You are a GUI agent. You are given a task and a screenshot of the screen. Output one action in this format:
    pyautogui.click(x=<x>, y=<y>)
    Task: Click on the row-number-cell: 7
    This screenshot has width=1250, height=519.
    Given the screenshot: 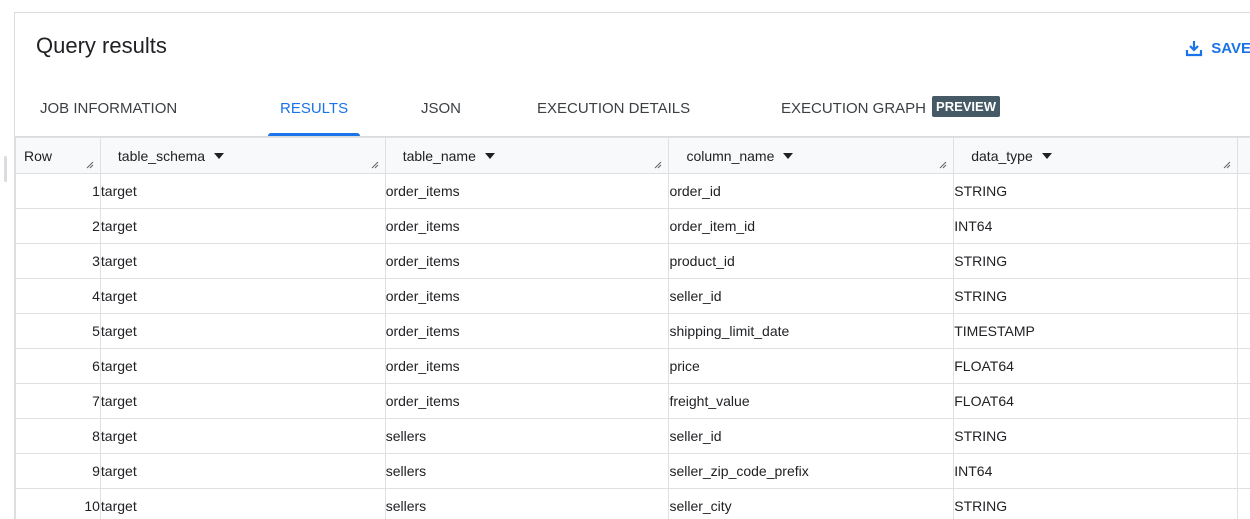 What is the action you would take?
    pyautogui.click(x=58, y=401)
    